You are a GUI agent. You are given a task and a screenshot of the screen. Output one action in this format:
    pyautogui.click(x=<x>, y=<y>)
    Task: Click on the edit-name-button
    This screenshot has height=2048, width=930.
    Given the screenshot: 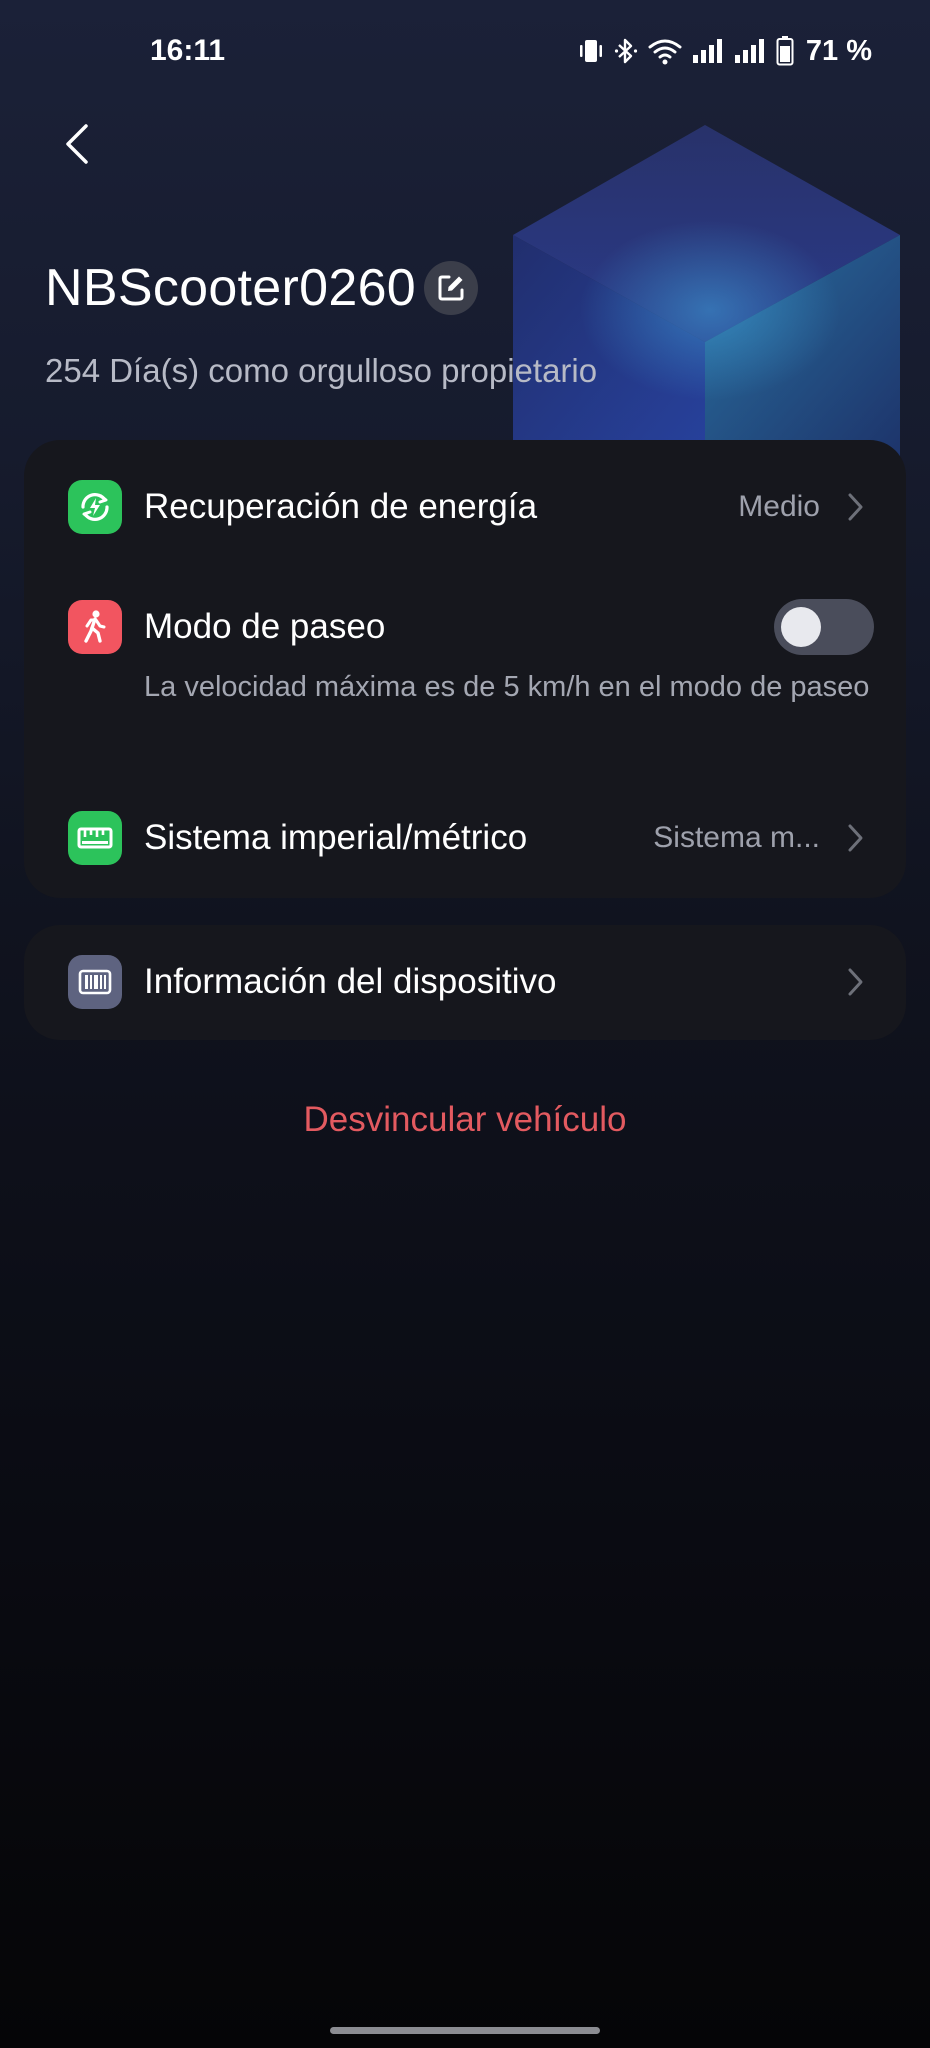 What is the action you would take?
    pyautogui.click(x=451, y=288)
    